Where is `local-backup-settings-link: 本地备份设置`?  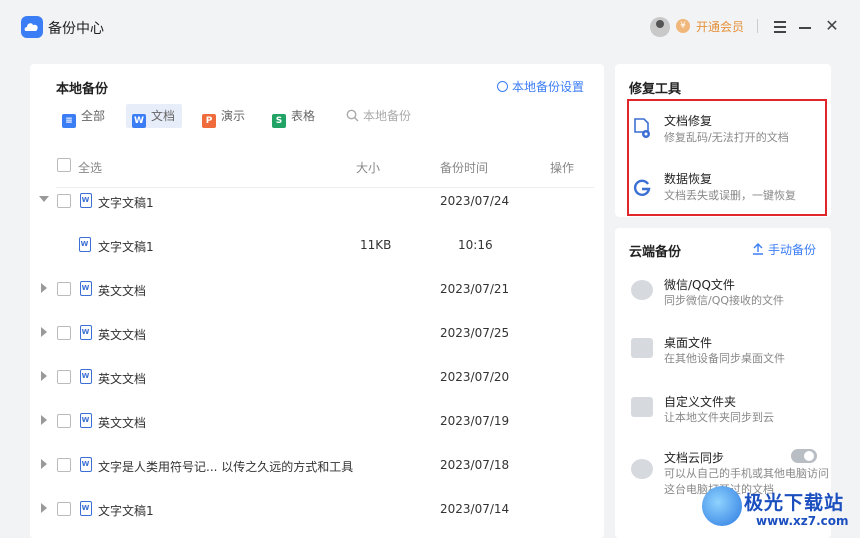
local-backup-settings-link: 本地备份设置 is located at coordinates (540, 86).